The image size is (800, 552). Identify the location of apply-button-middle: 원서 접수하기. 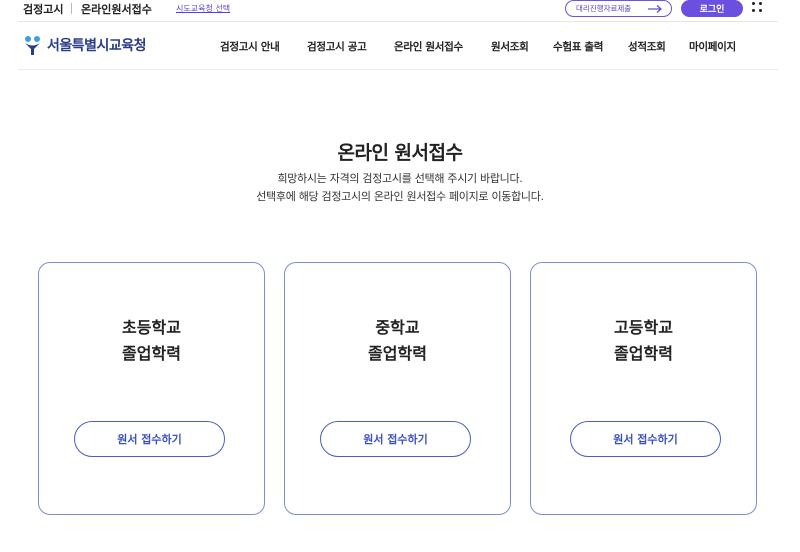
(395, 439).